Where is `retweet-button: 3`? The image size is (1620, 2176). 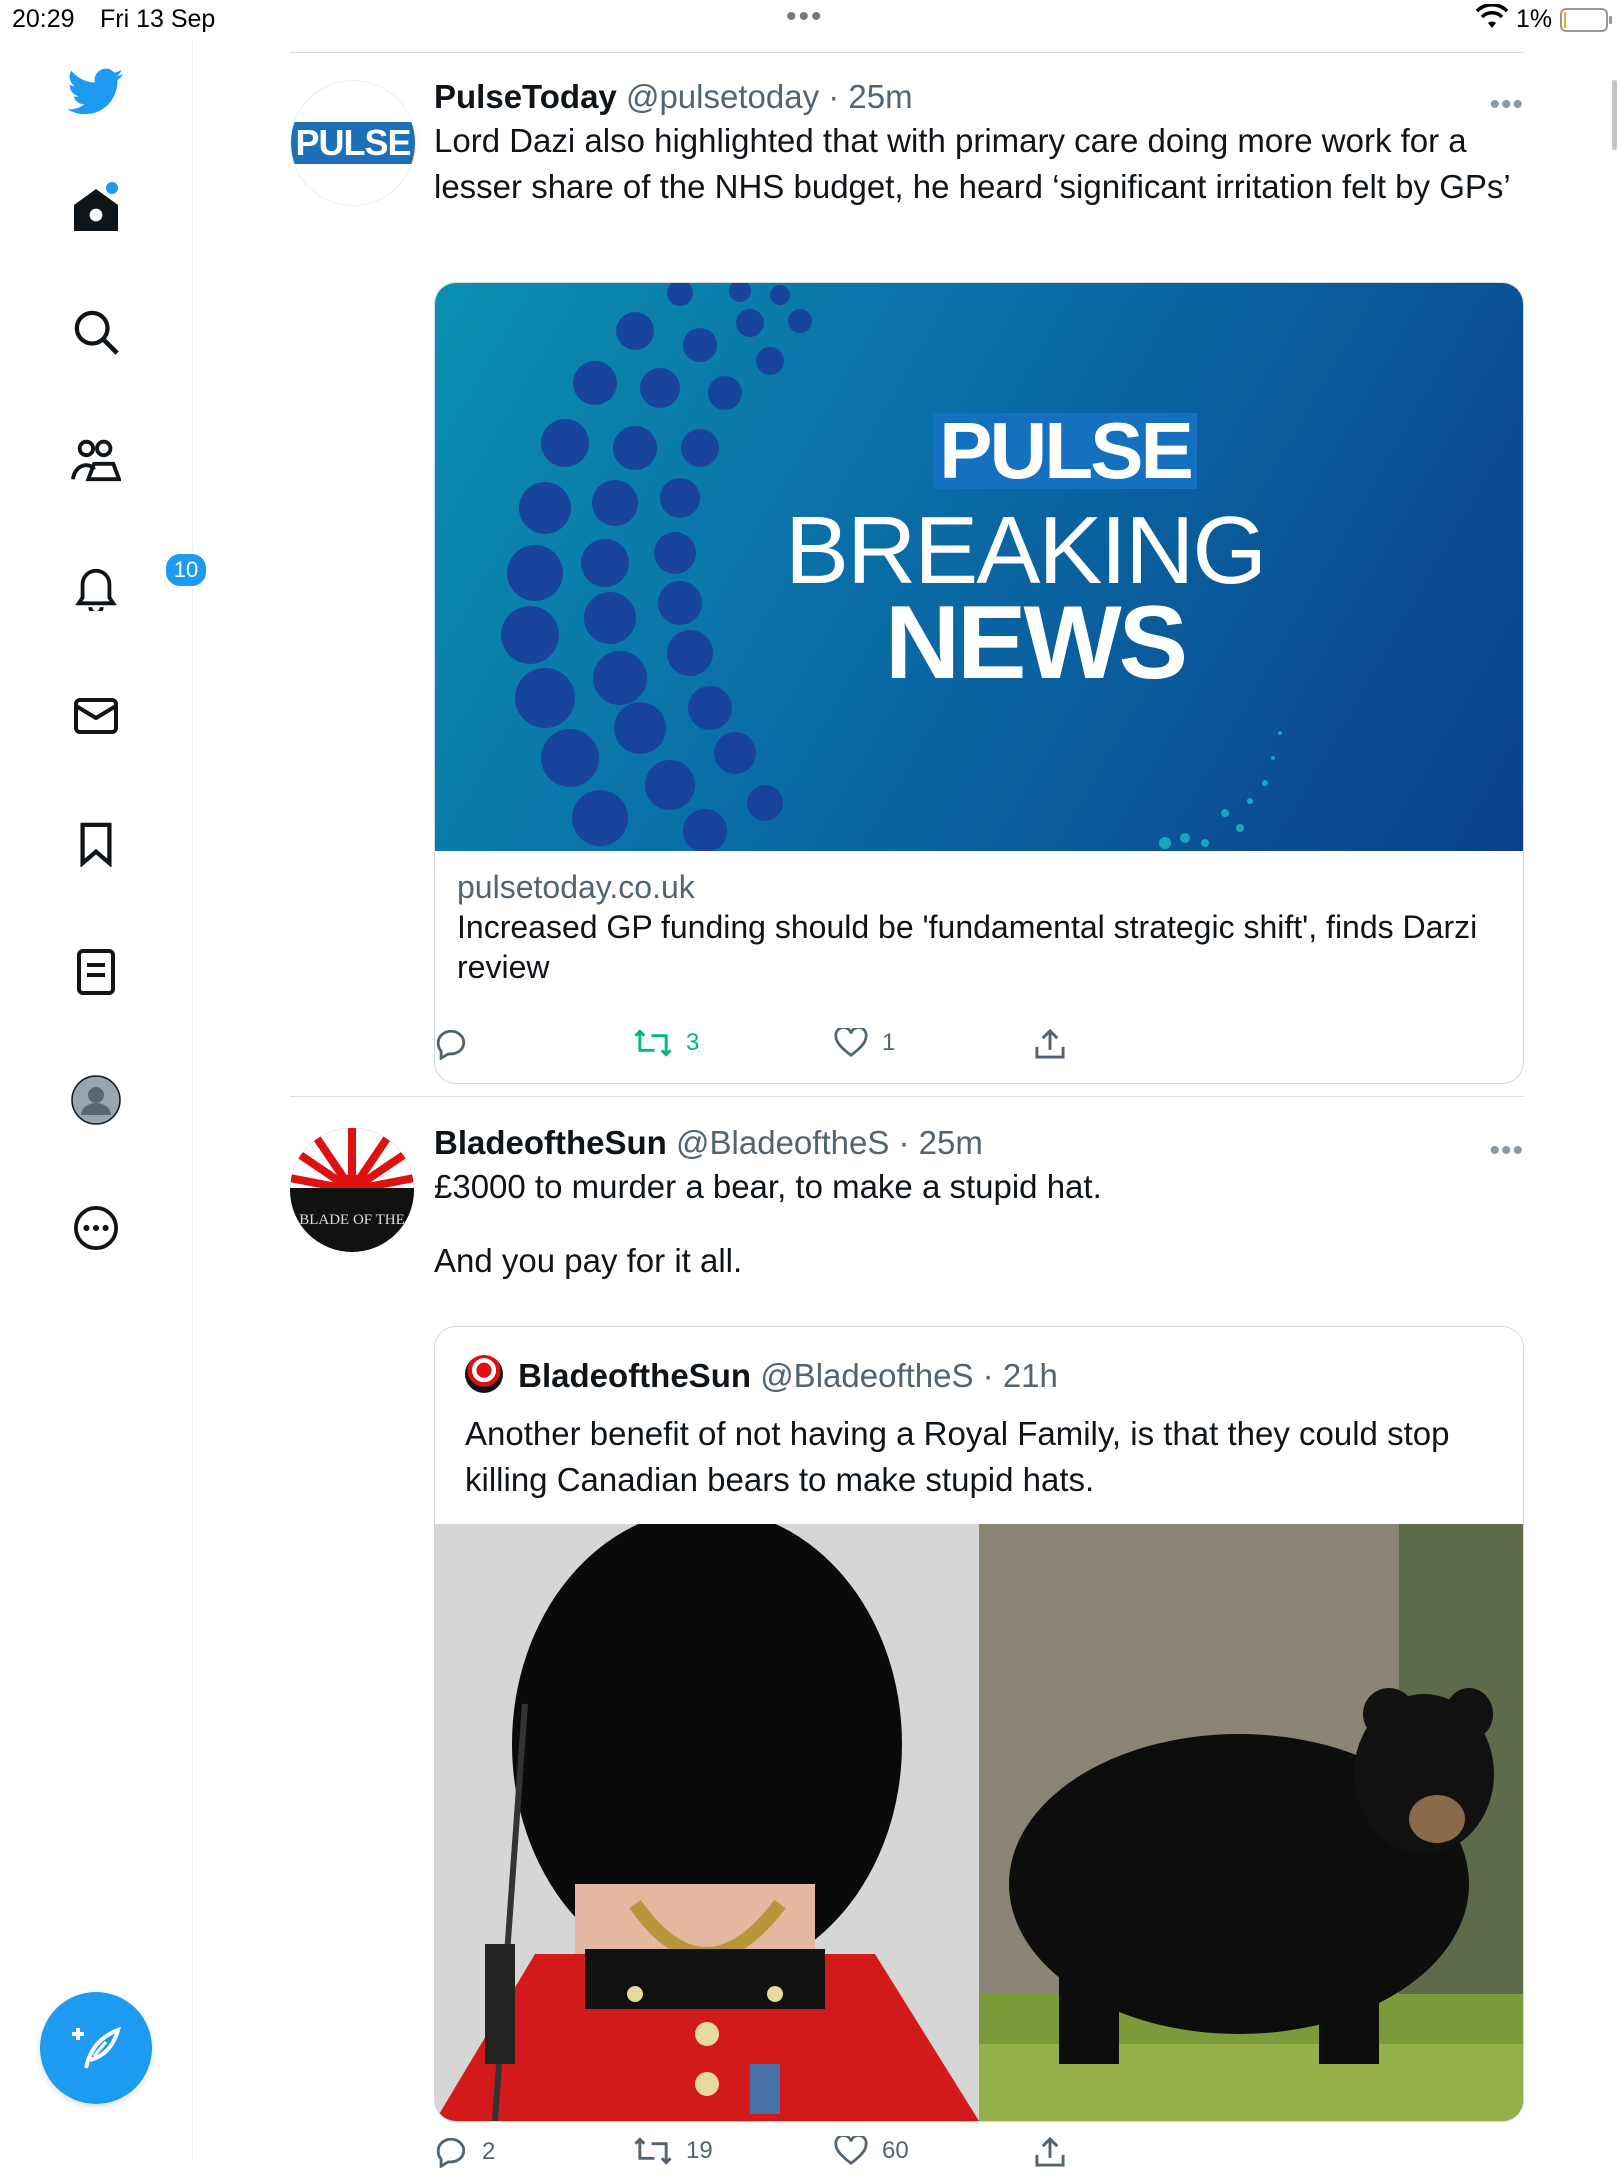
retweet-button: 3 is located at coordinates (666, 1043).